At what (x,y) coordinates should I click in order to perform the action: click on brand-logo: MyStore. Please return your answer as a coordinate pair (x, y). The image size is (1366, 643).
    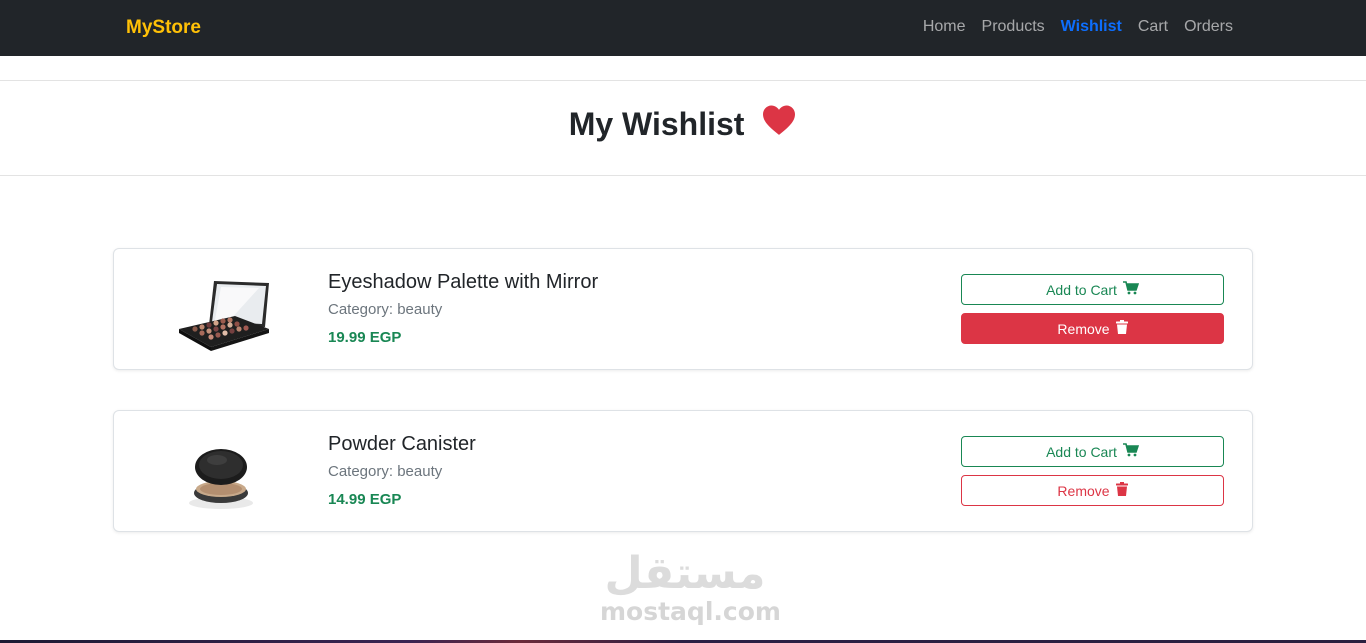
    Looking at the image, I should click on (163, 28).